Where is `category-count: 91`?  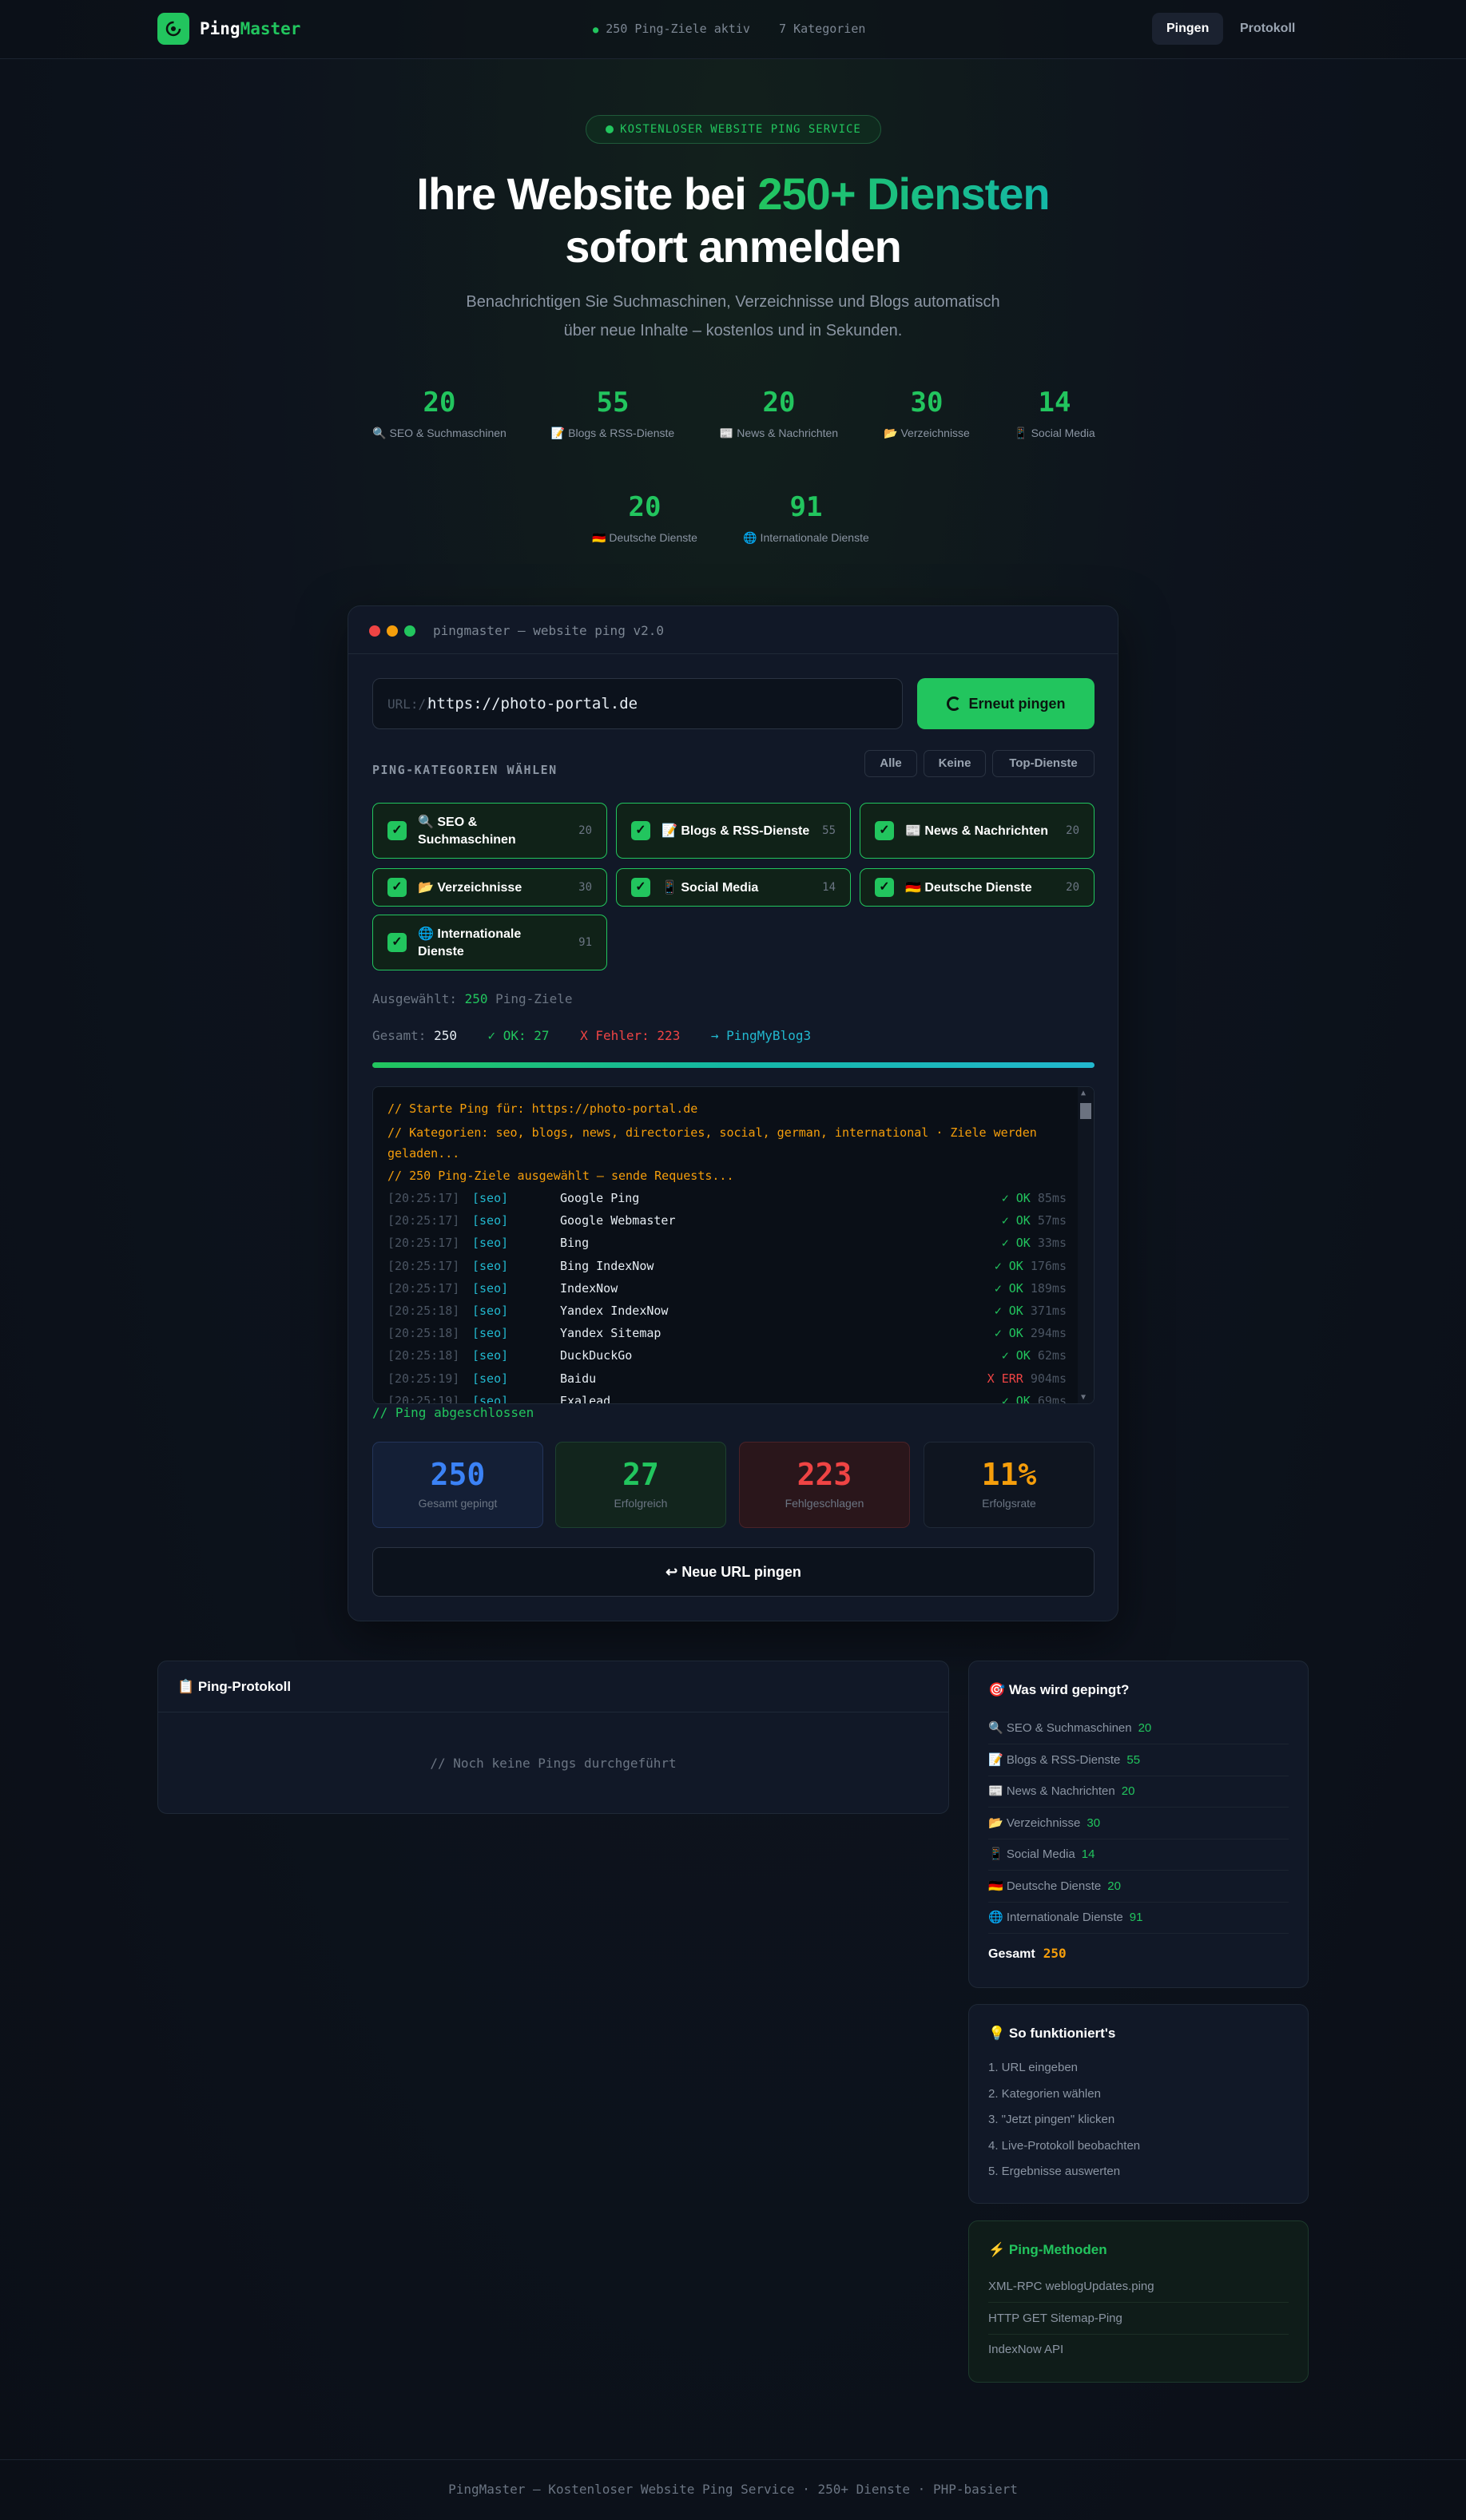
category-count: 91 is located at coordinates (585, 942).